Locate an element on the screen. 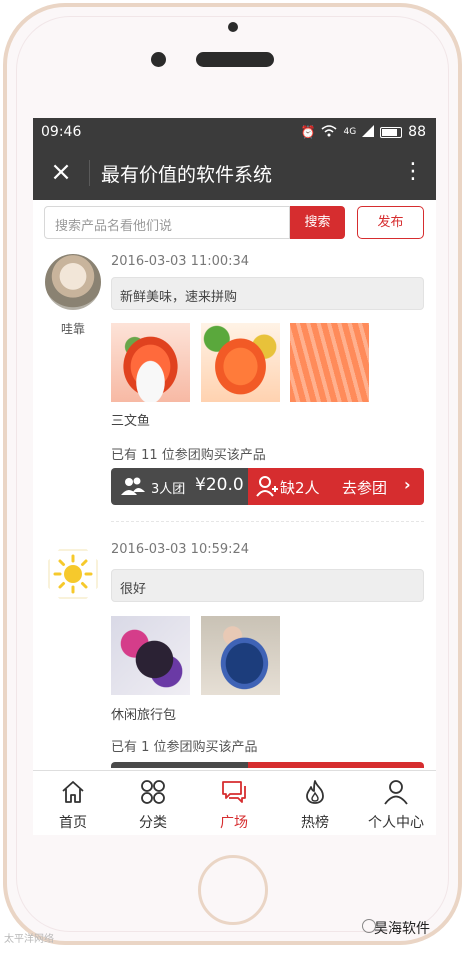 The height and width of the screenshot is (953, 467). search-row: 搜索产品名看他们说 搜索 发布 is located at coordinates (234, 223).